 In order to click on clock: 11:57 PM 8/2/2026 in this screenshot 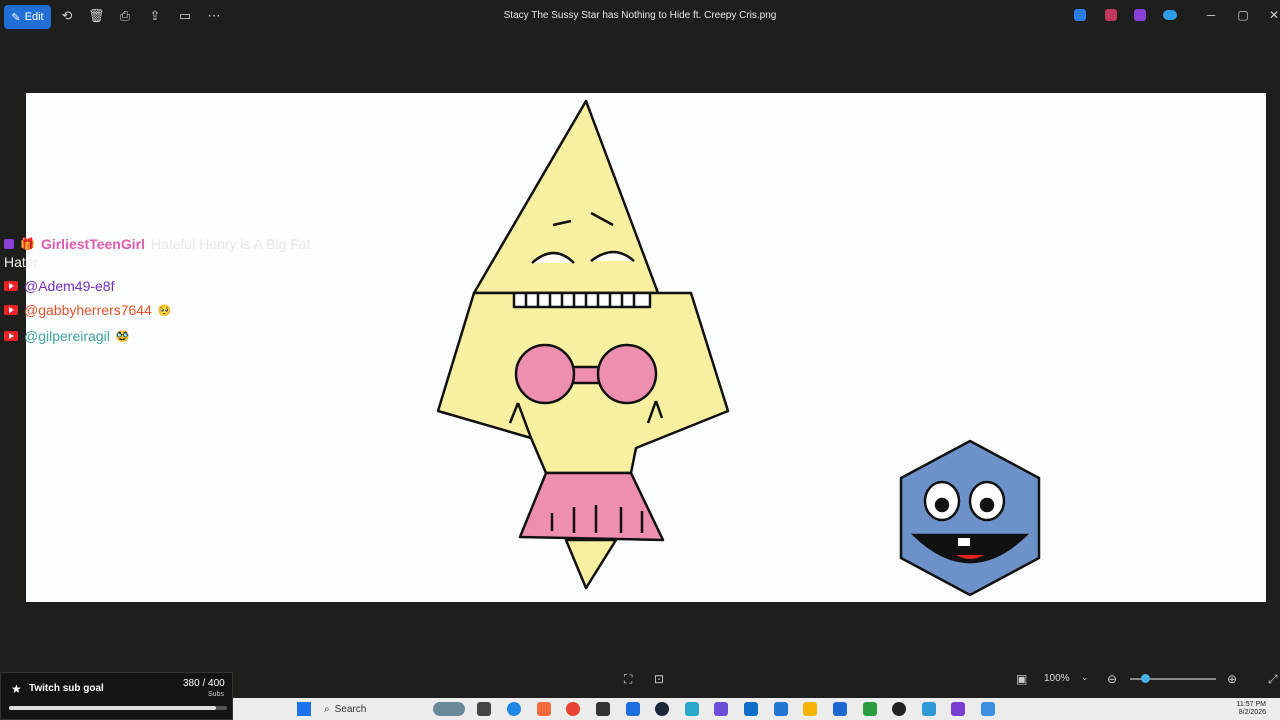, I will do `click(1246, 709)`.